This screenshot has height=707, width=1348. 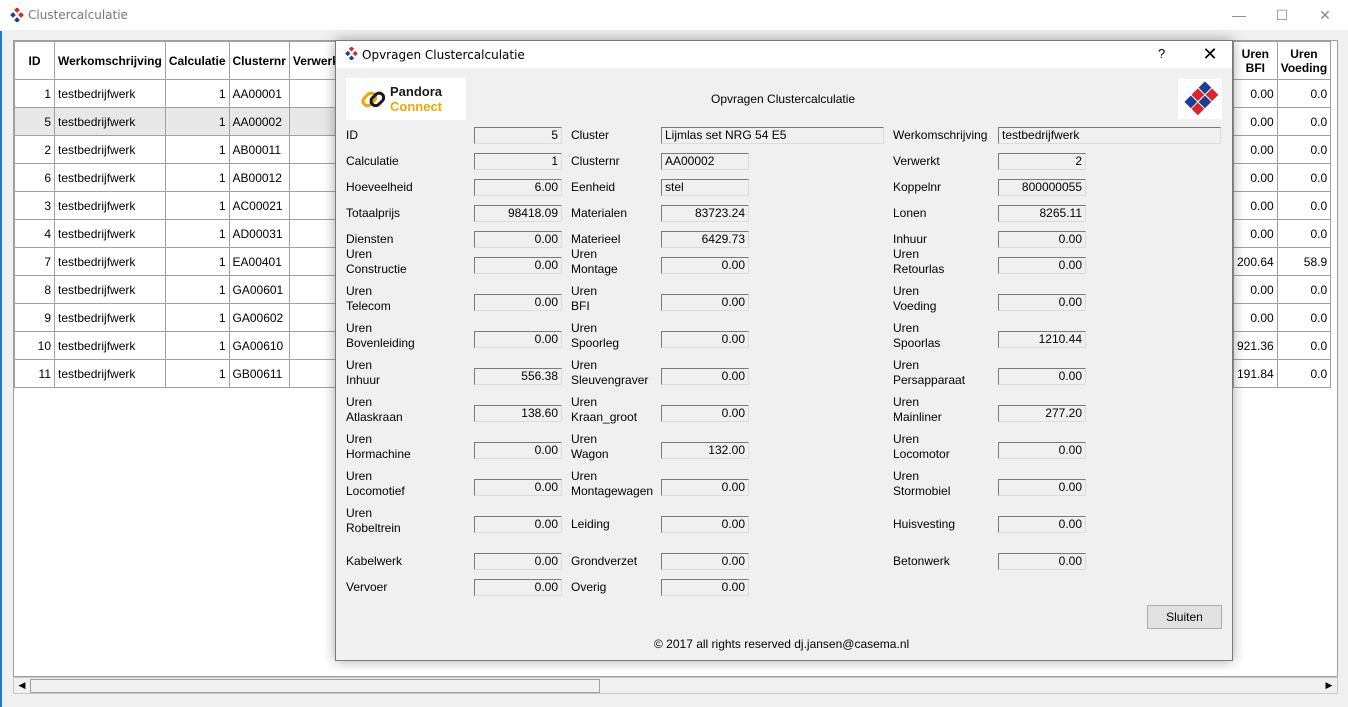 I want to click on table-cell: 6, so click(x=34, y=177).